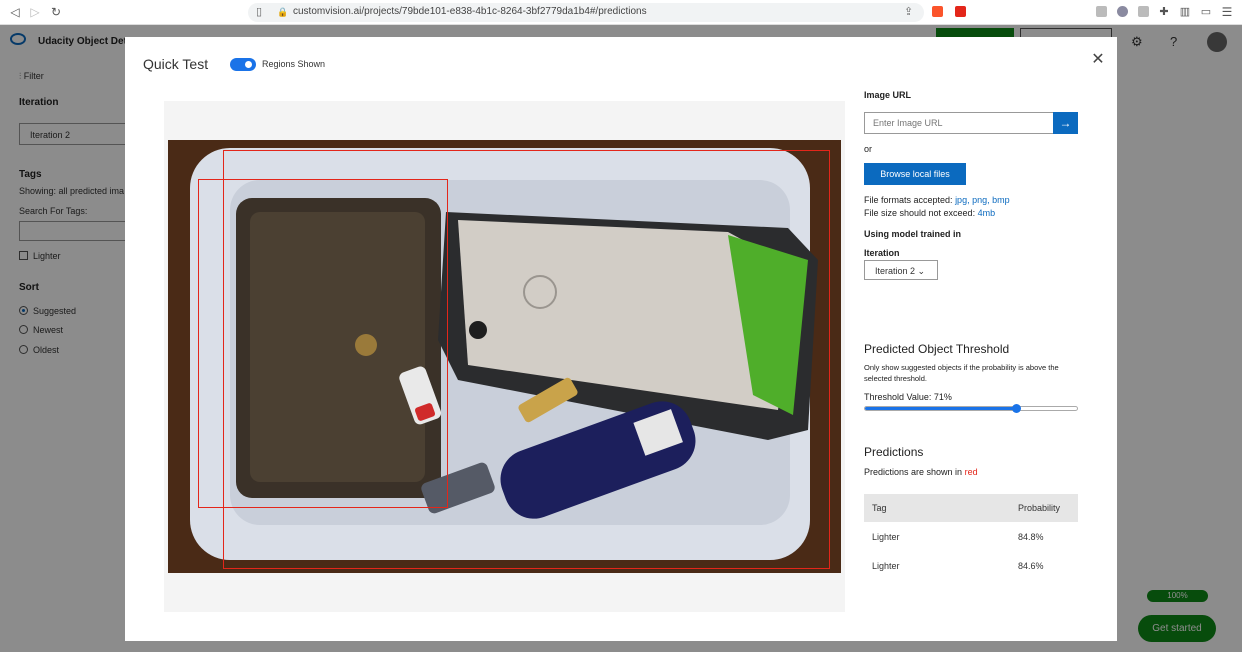  Describe the element at coordinates (282, 12) in the screenshot. I see `lock-icon: 🔒` at that location.